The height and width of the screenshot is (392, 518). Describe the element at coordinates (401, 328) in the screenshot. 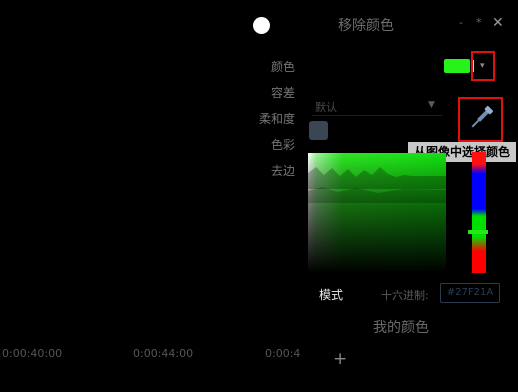

I see `my-colors-title: 我的颜色` at that location.